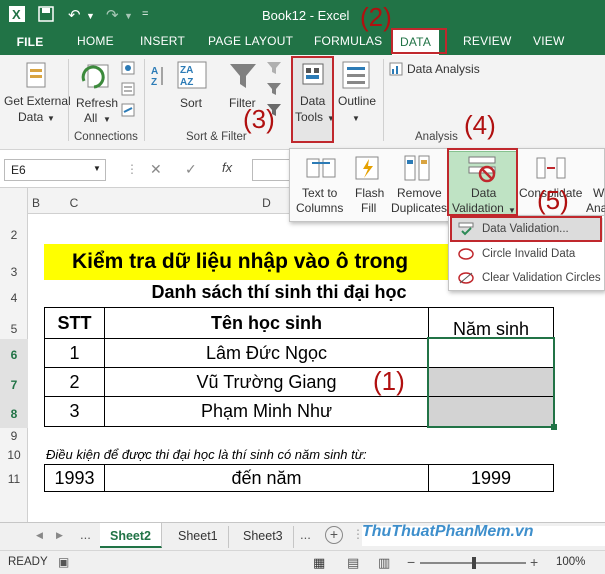  What do you see at coordinates (74, 353) in the screenshot?
I see `cell-stt: 1` at bounding box center [74, 353].